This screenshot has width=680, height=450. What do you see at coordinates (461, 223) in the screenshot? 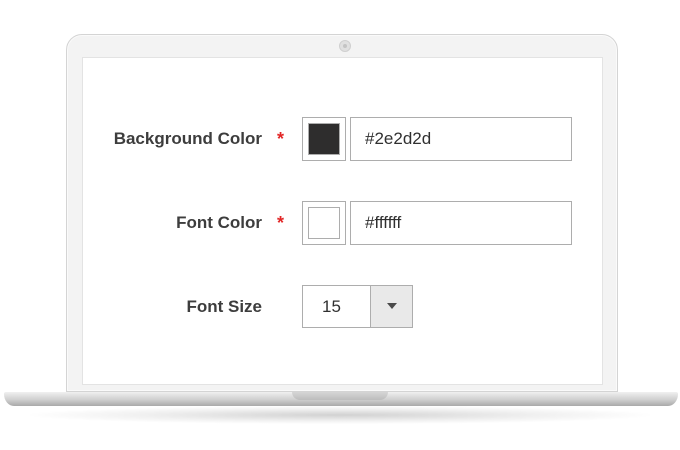
I see `font-color-input` at bounding box center [461, 223].